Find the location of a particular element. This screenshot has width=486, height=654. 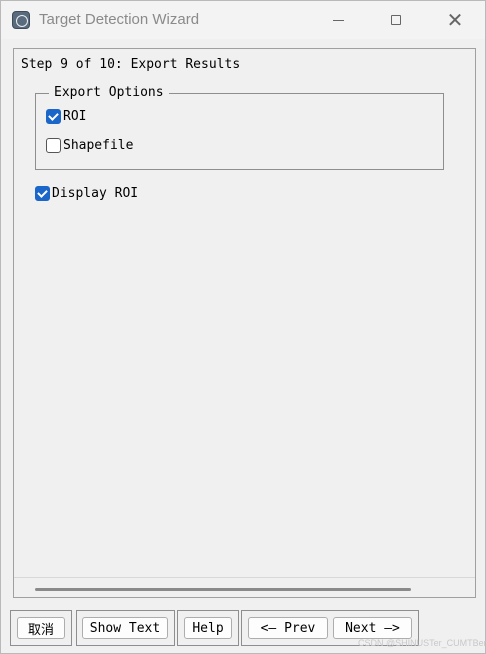

shapefile-checkbox is located at coordinates (53, 145).